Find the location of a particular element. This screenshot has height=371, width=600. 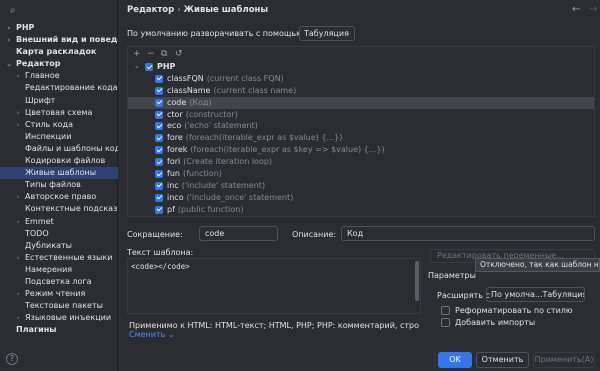

template-item: inco ('include_once' statement) is located at coordinates (361, 198).